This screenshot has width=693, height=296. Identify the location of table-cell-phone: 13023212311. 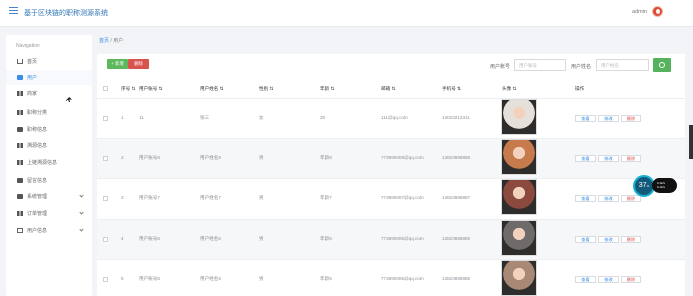
(456, 117).